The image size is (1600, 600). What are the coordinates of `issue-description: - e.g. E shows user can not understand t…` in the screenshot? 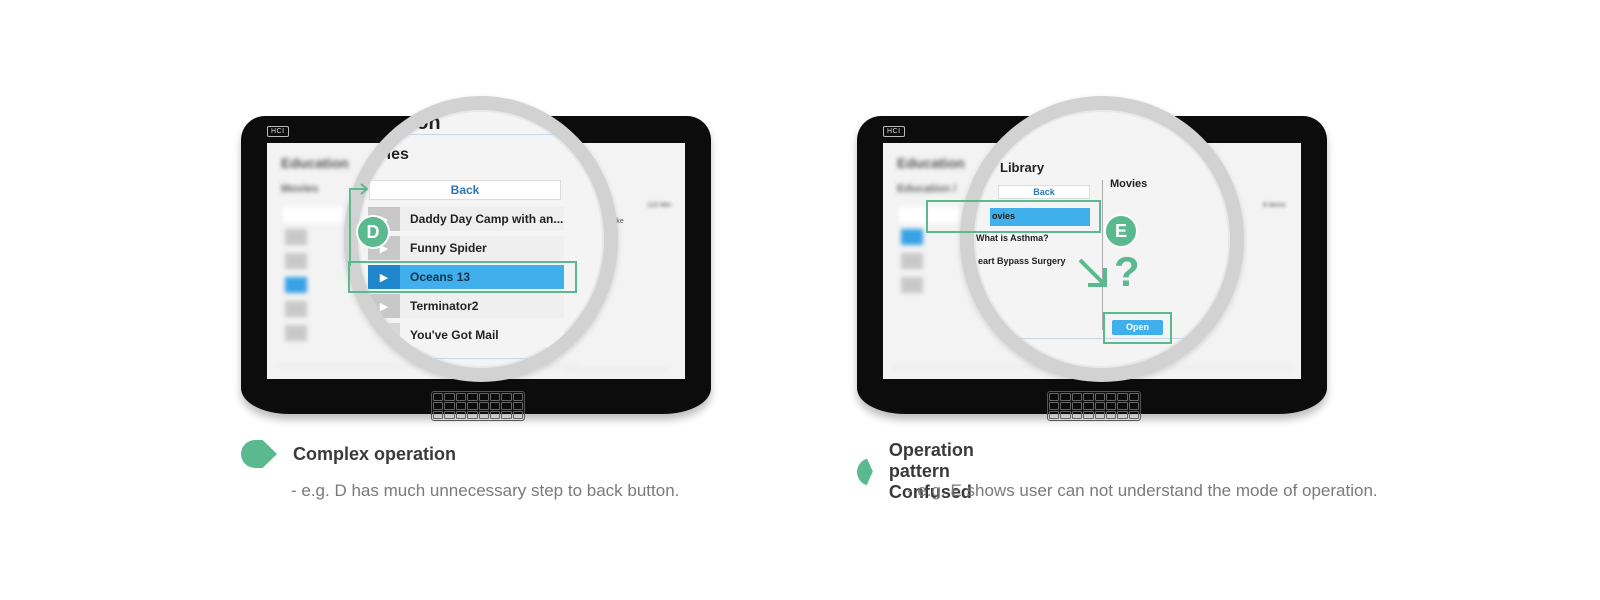 It's located at (1142, 490).